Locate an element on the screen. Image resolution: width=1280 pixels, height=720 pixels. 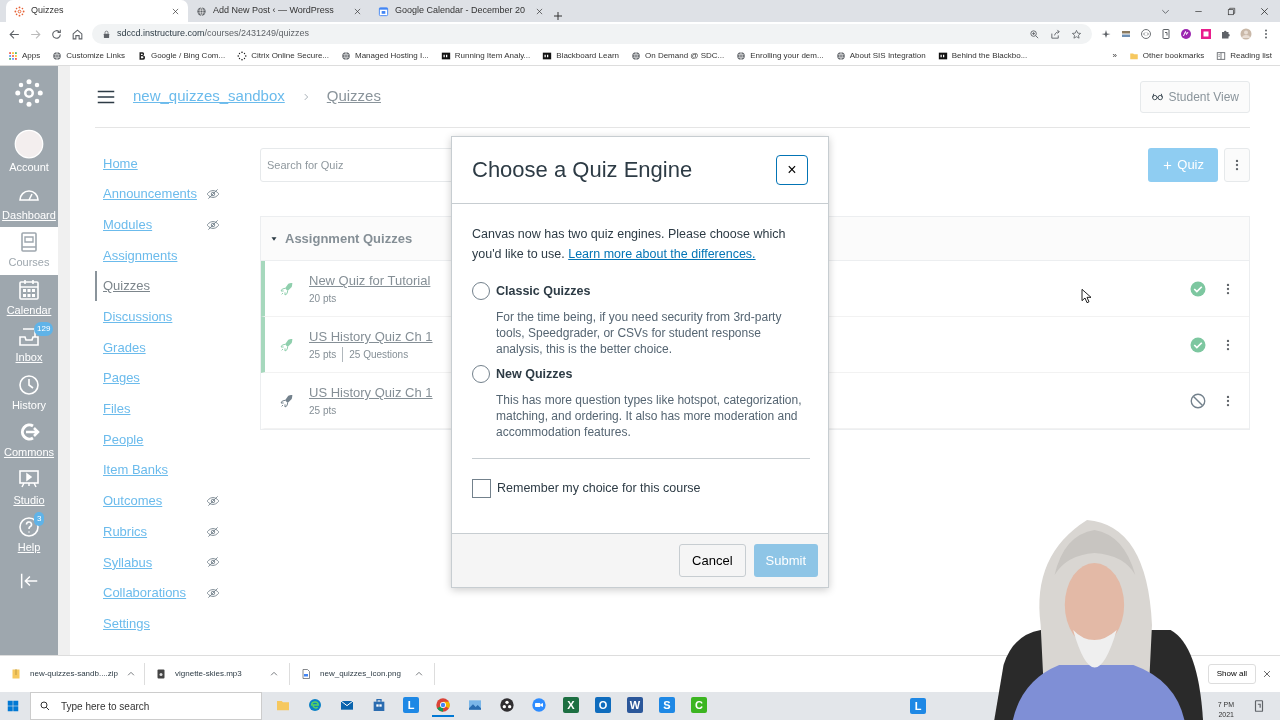
app-tile-icon: W is located at coordinates (635, 705).